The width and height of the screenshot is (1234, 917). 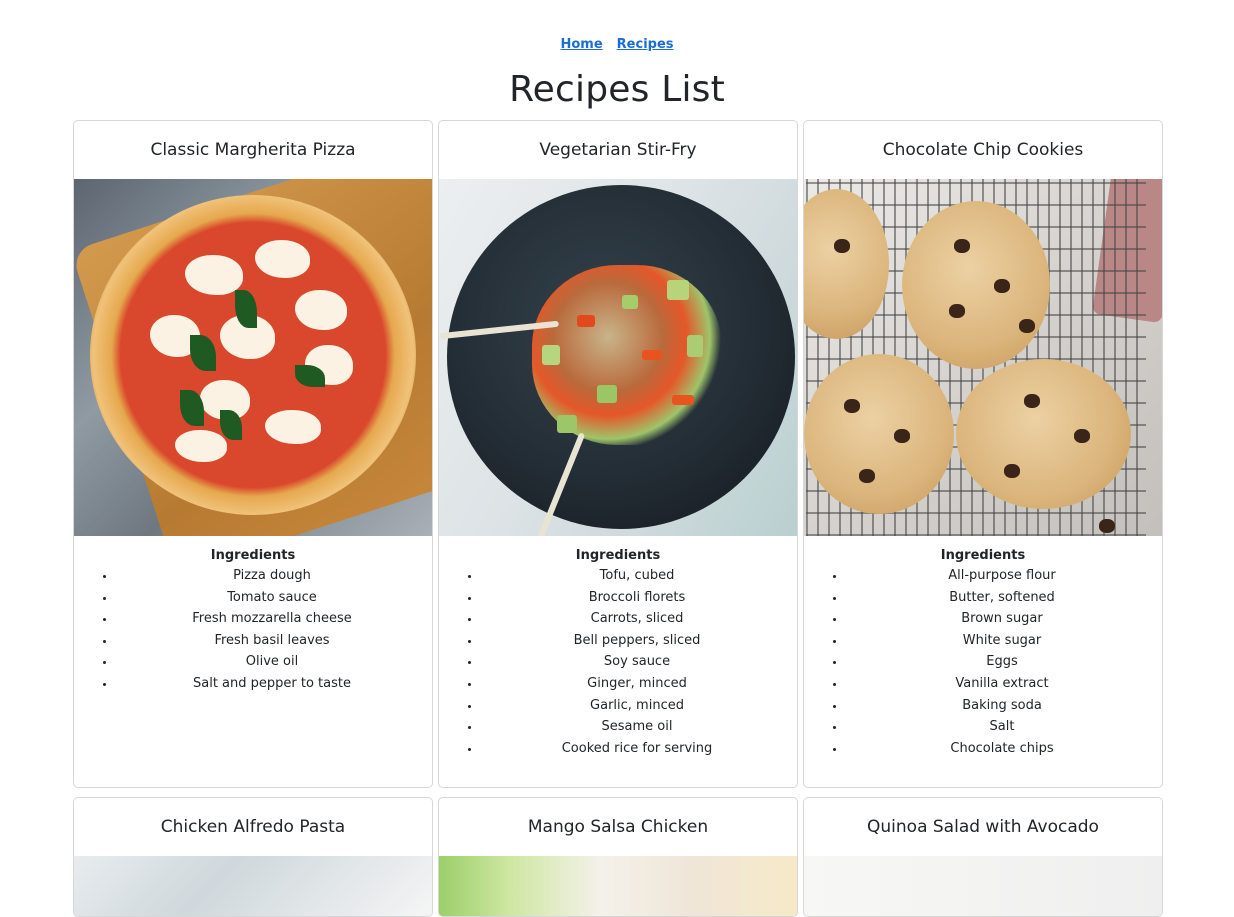 I want to click on recipe-title: Quinoa Salad with Avocado, so click(x=983, y=827).